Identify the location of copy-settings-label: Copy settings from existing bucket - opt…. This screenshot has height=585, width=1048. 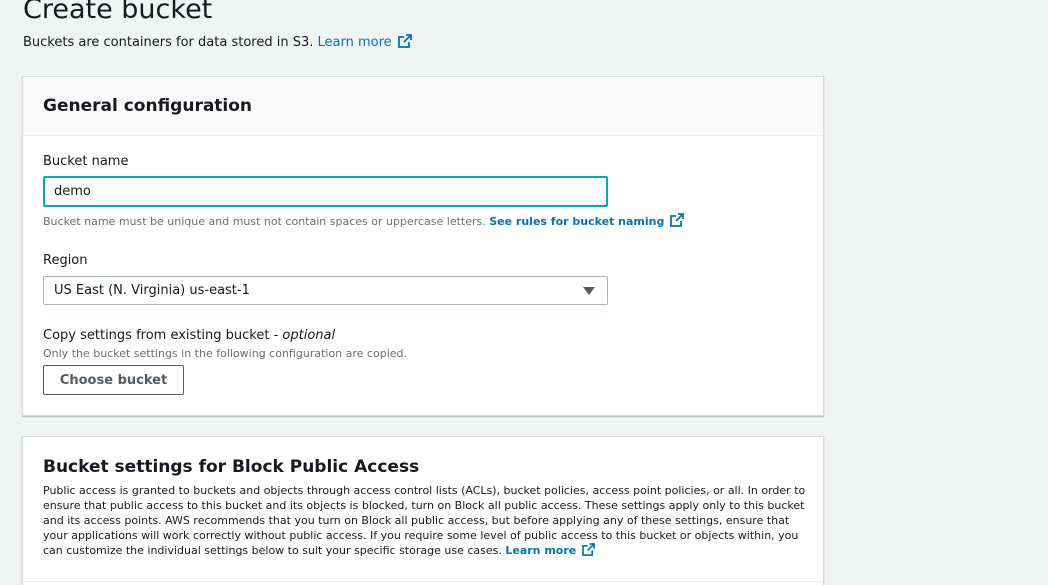
(189, 335).